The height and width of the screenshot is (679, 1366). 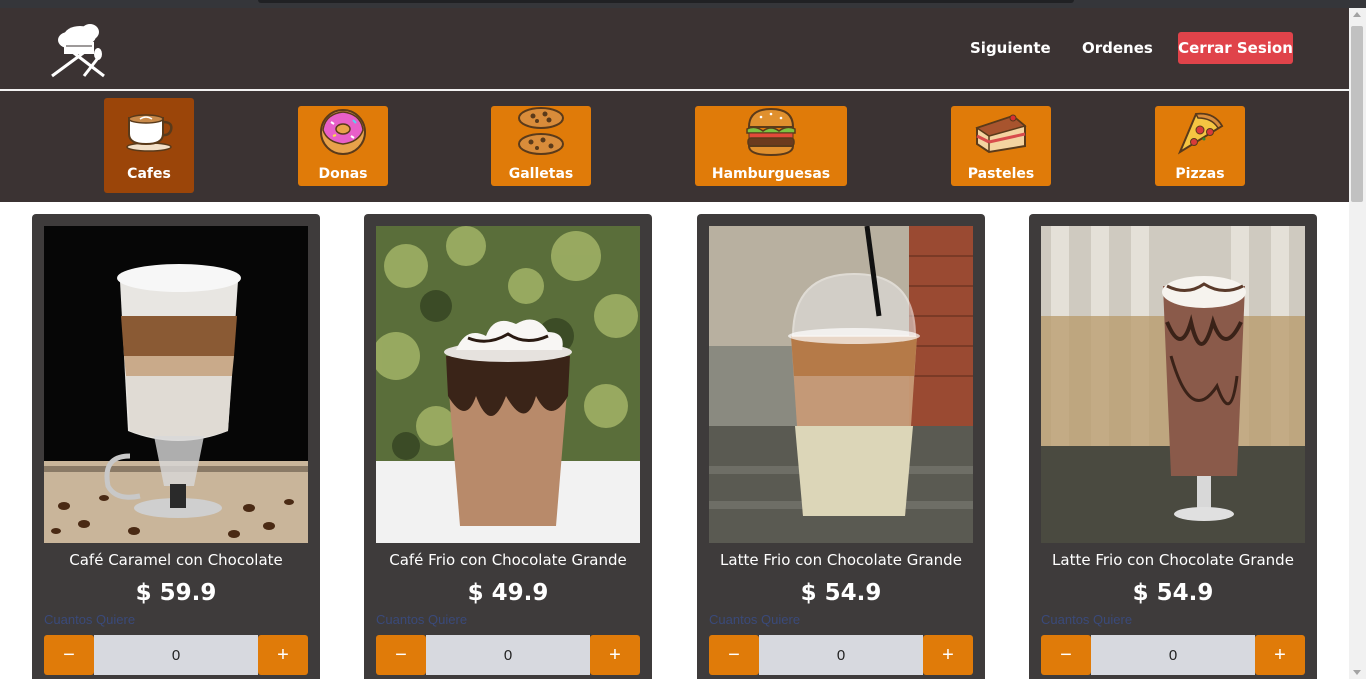 What do you see at coordinates (541, 134) in the screenshot?
I see `cookies-icon` at bounding box center [541, 134].